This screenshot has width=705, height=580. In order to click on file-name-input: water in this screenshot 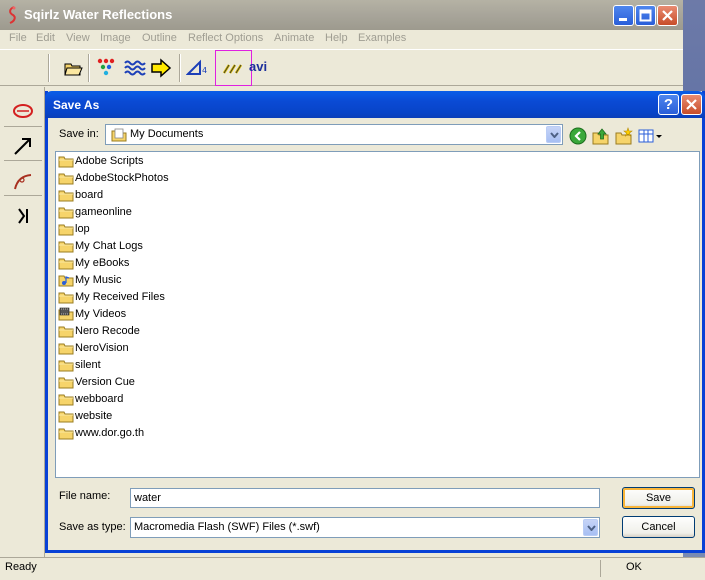, I will do `click(365, 498)`.